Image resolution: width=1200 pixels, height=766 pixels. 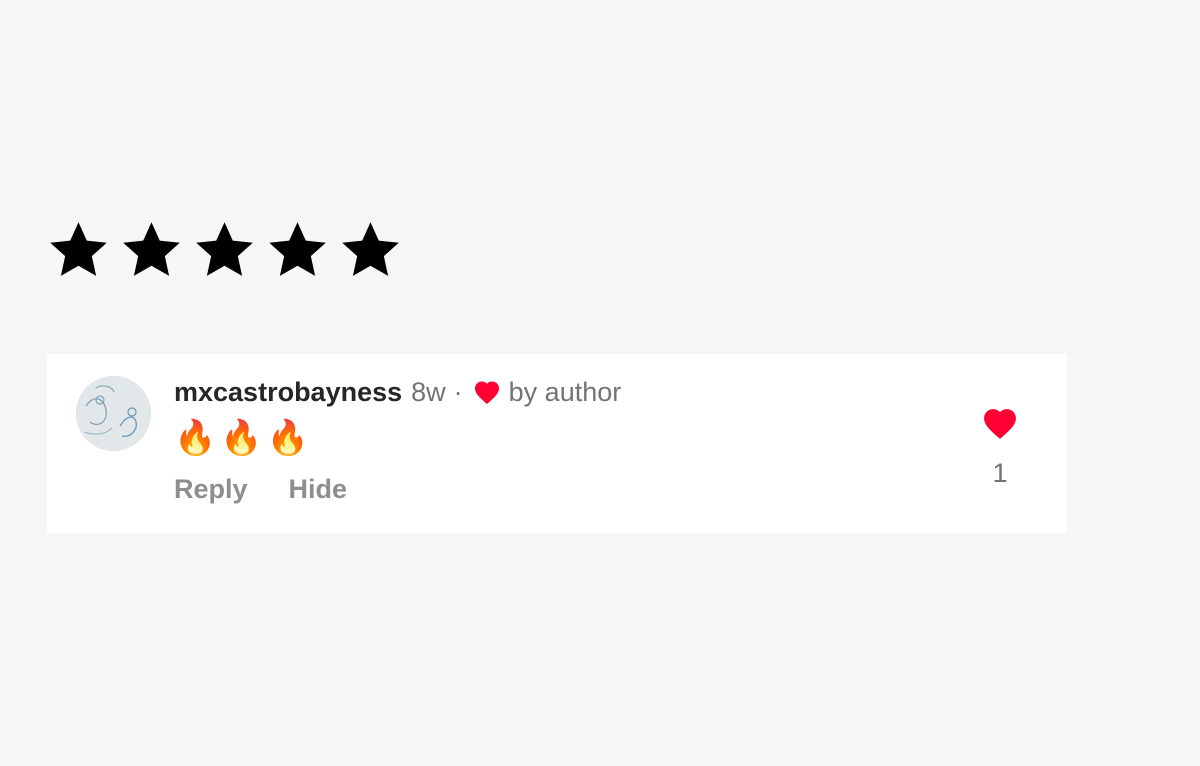 What do you see at coordinates (211, 489) in the screenshot?
I see `reply-button: Reply` at bounding box center [211, 489].